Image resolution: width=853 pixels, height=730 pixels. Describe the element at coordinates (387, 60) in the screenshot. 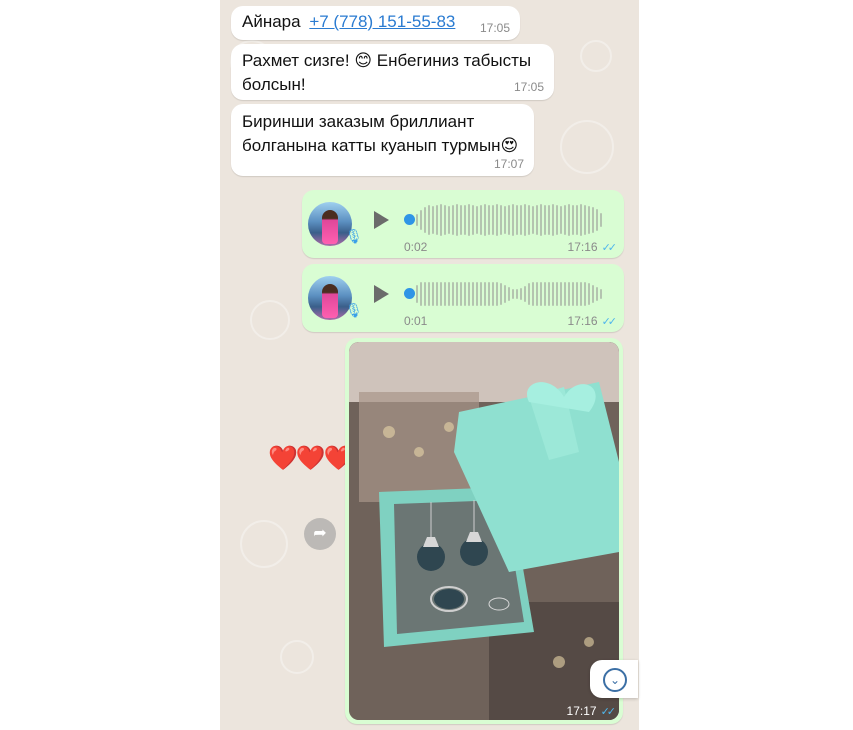

I see `message-text-line: Рахмет сизге! 😊 Енбегиниз табысты` at that location.